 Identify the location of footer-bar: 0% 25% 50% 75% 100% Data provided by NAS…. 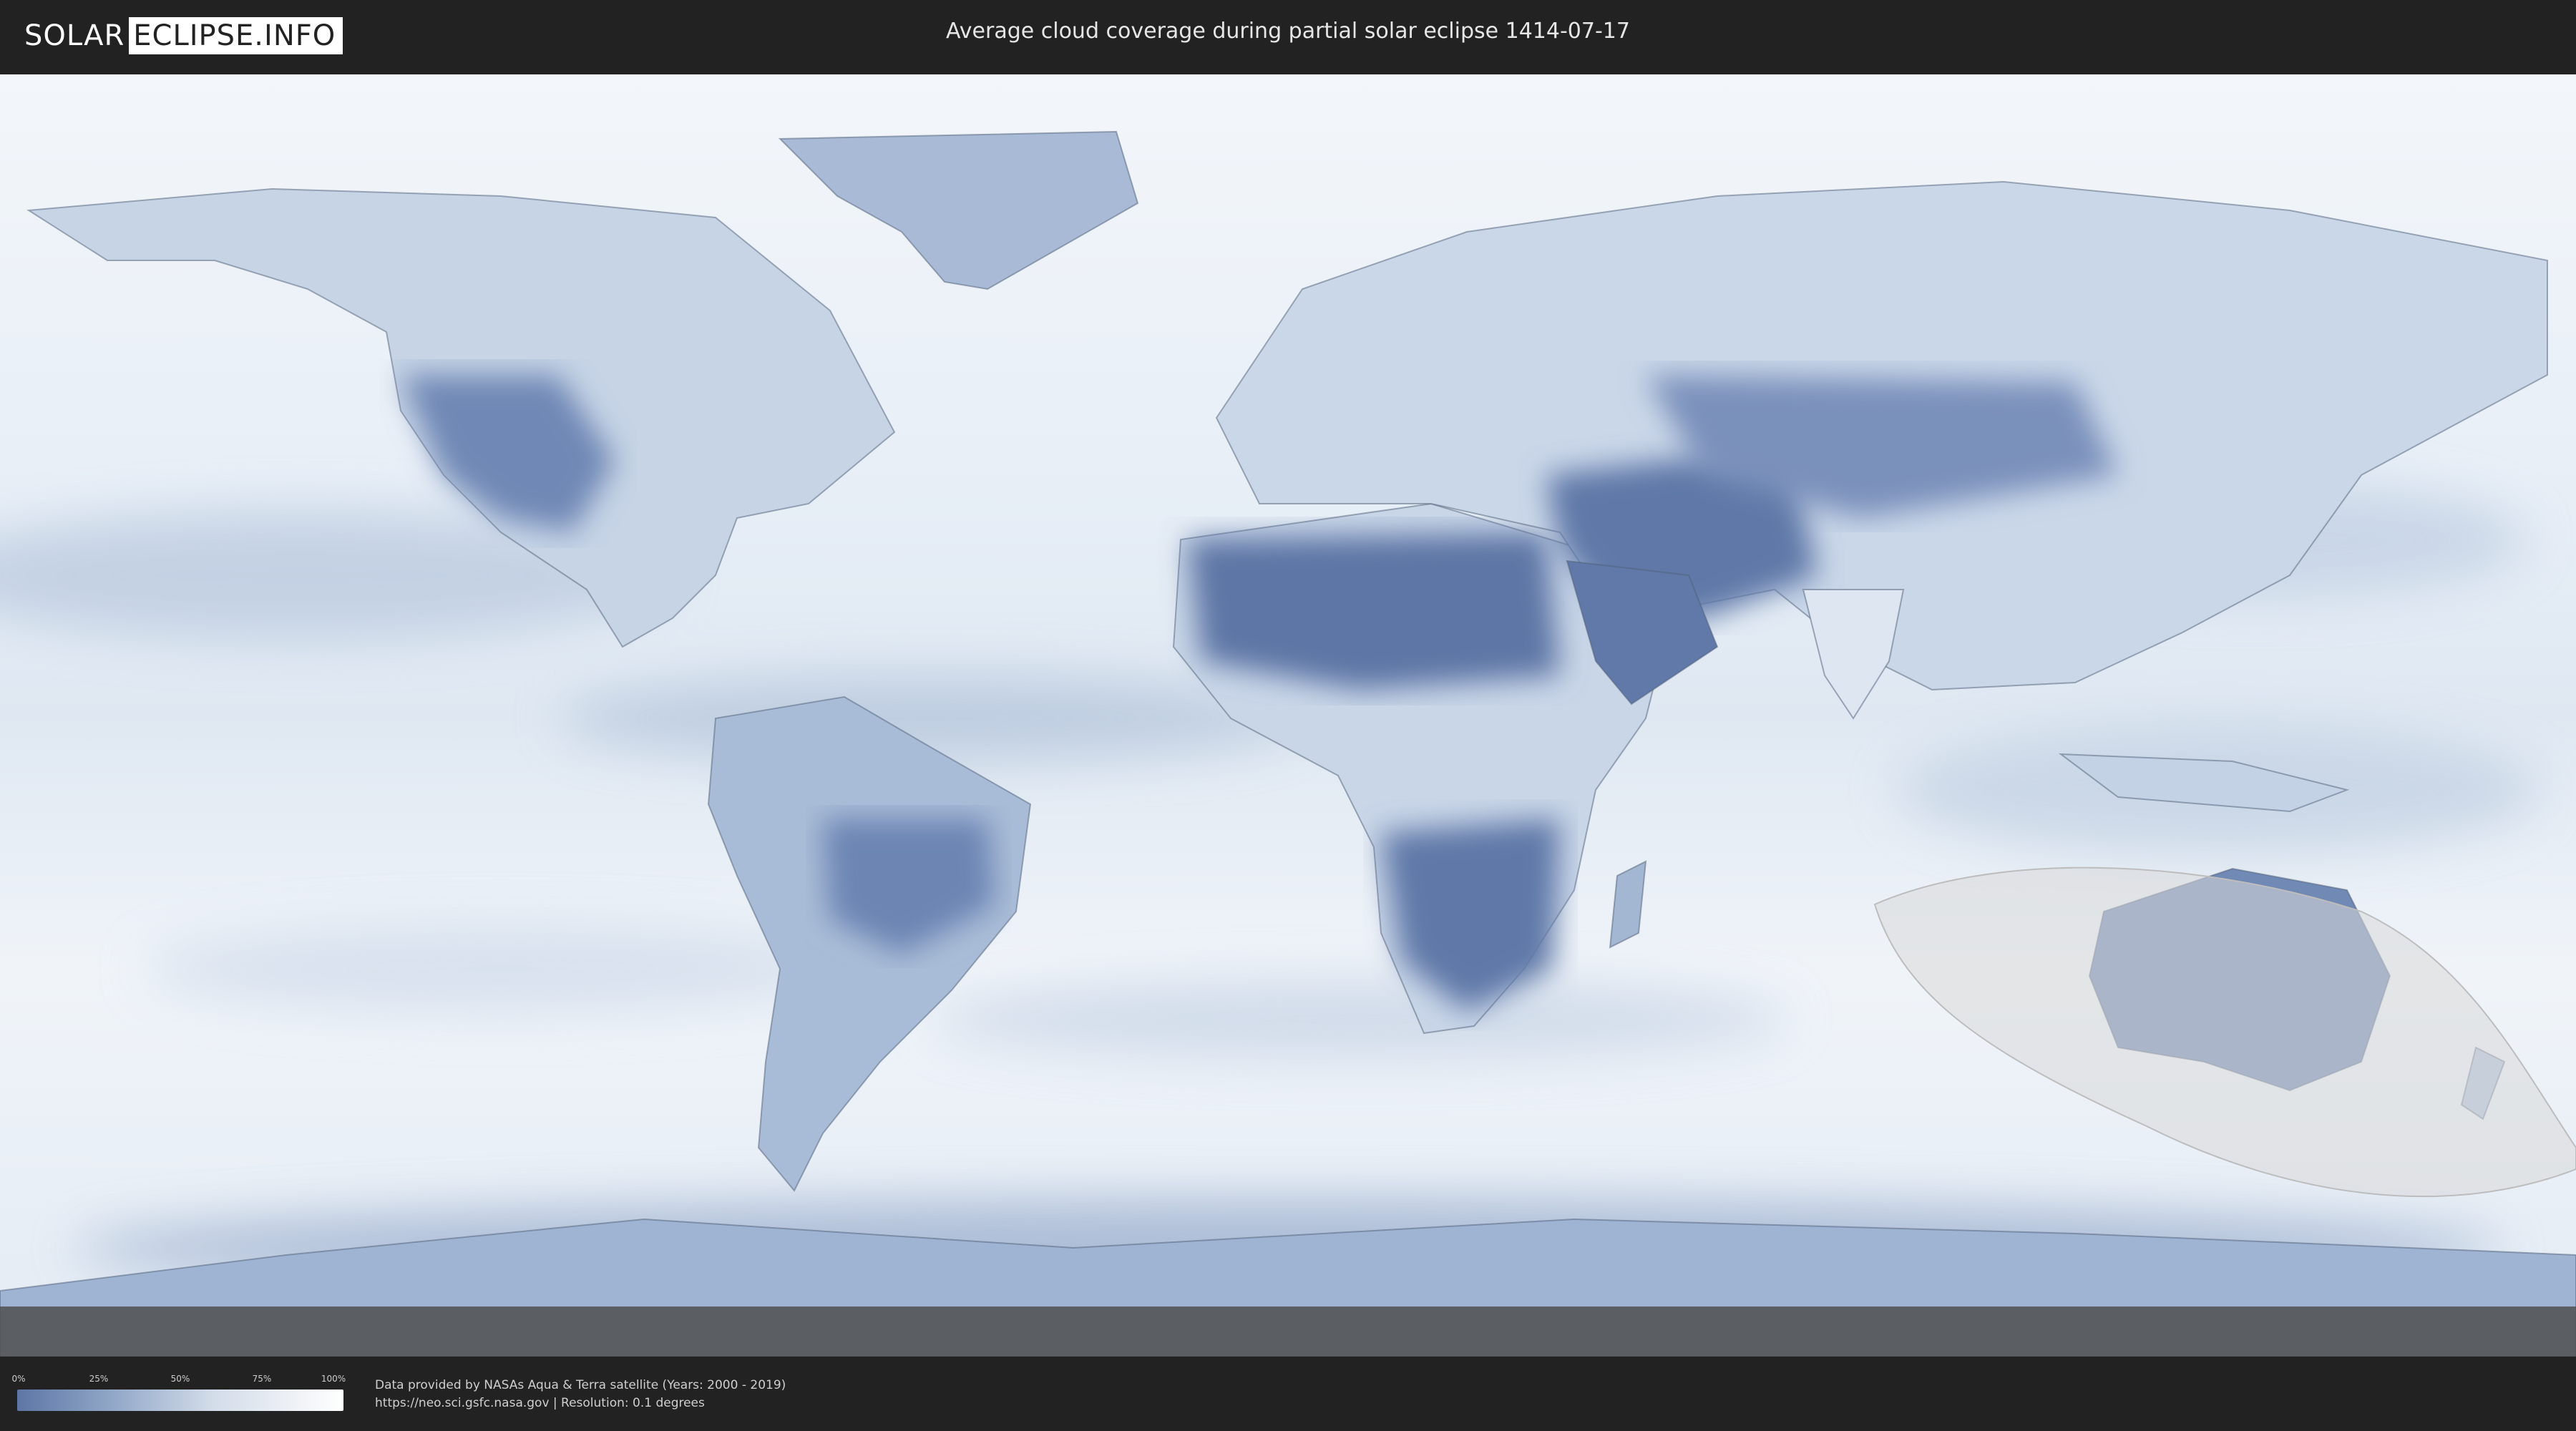
(1288, 1395).